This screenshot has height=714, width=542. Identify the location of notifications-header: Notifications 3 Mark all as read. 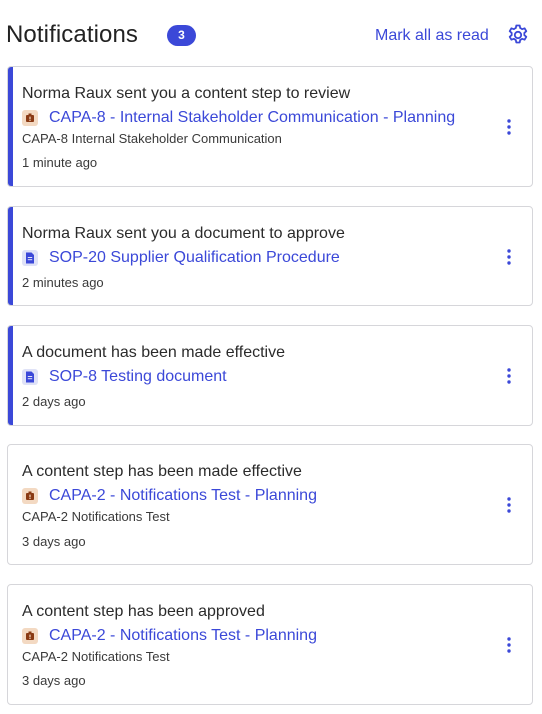
(271, 33).